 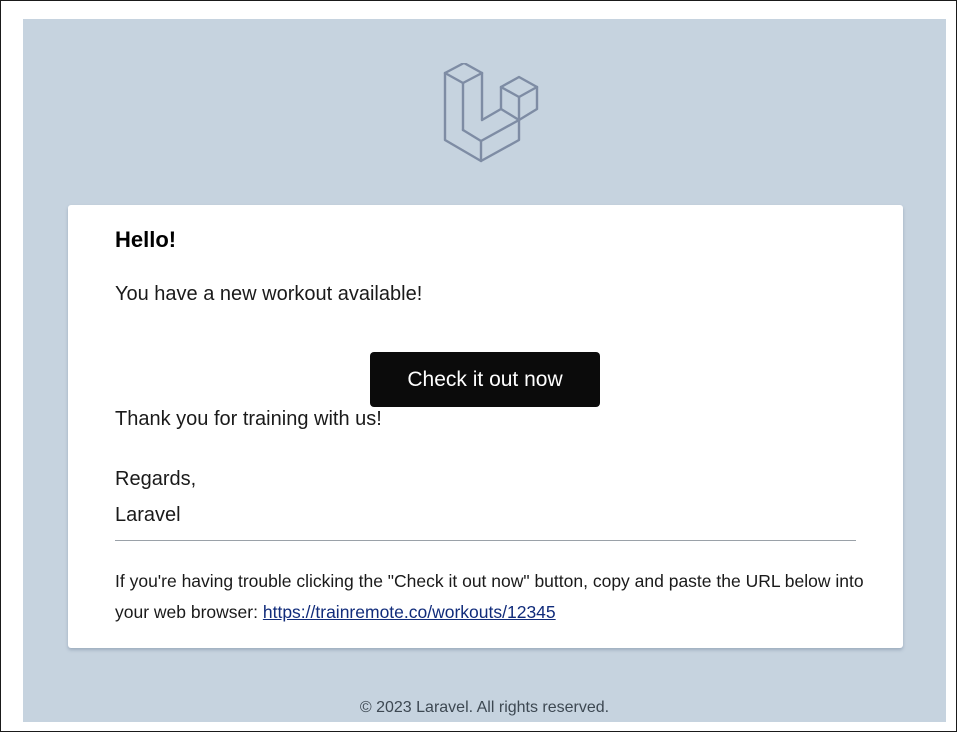 I want to click on salutation: Regards,, so click(x=156, y=479).